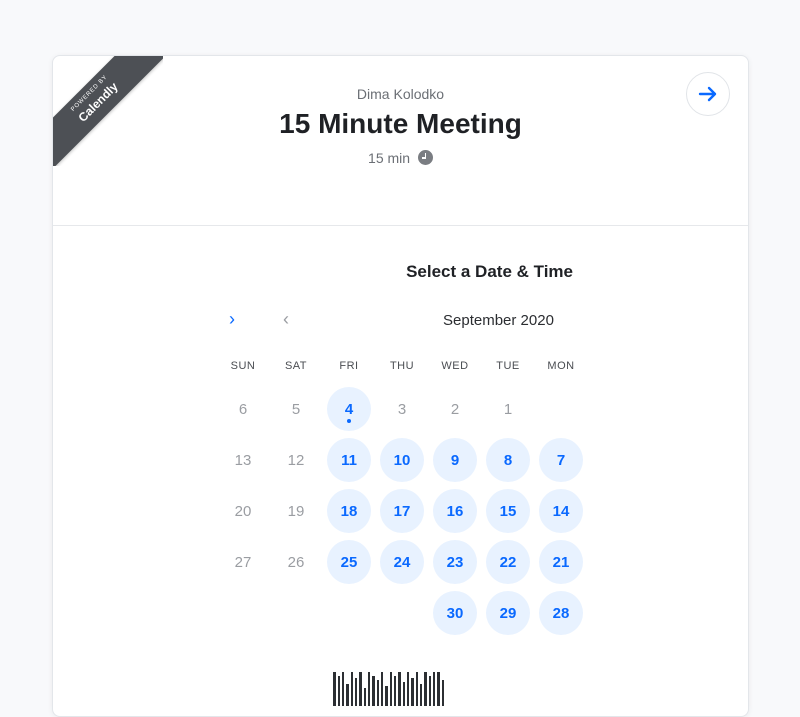 Image resolution: width=800 pixels, height=717 pixels. Describe the element at coordinates (561, 366) in the screenshot. I see `weekday-mon: MON` at that location.